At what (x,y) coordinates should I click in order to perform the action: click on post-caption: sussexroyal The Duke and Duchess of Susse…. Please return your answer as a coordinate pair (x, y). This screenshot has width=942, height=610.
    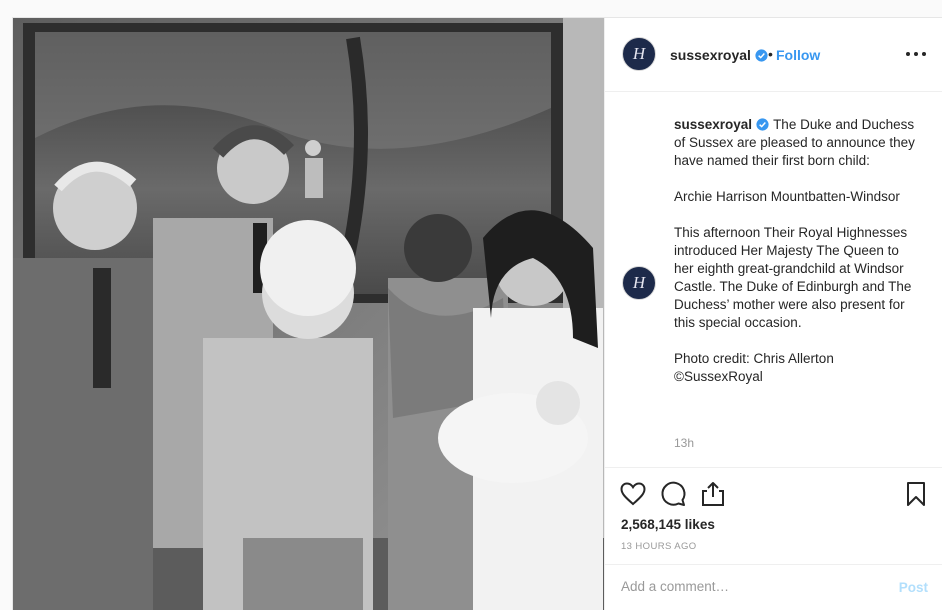
    Looking at the image, I should click on (796, 260).